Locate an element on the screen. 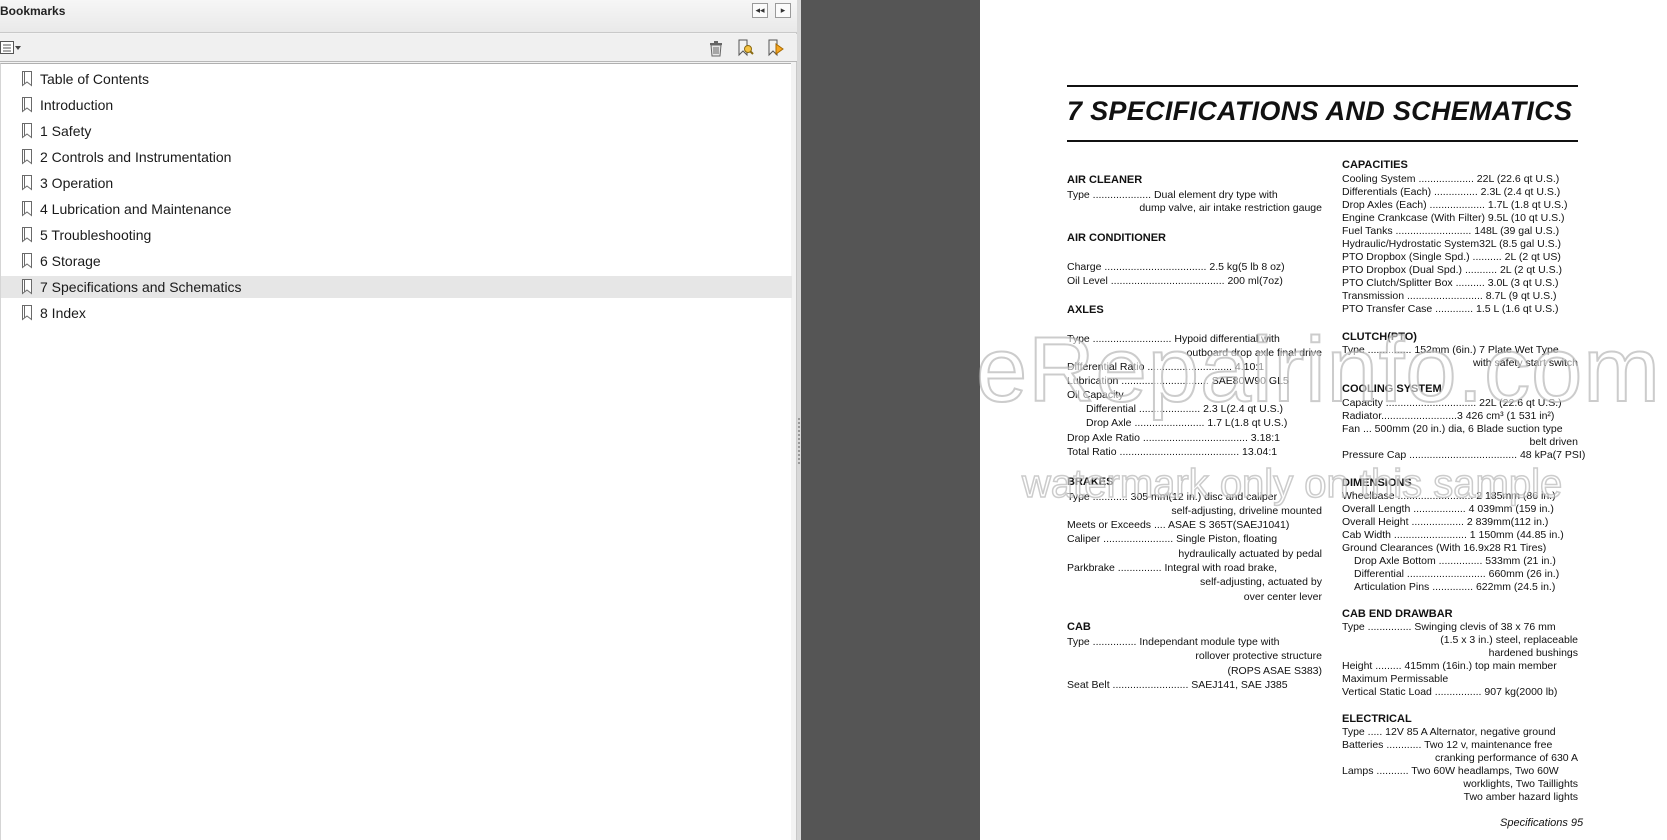  find-bookmark-icon is located at coordinates (745, 48).